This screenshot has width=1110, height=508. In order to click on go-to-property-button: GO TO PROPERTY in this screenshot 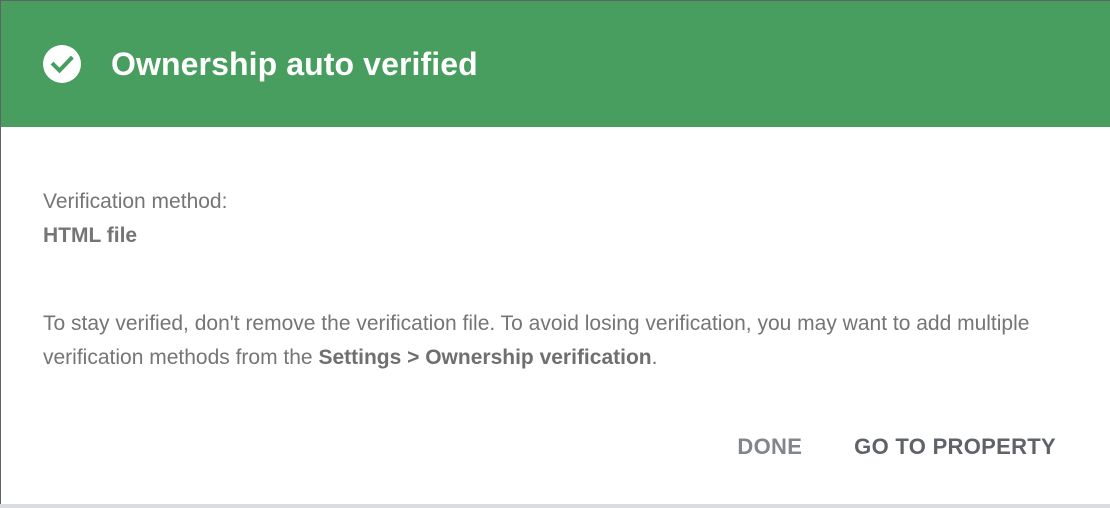, I will do `click(955, 447)`.